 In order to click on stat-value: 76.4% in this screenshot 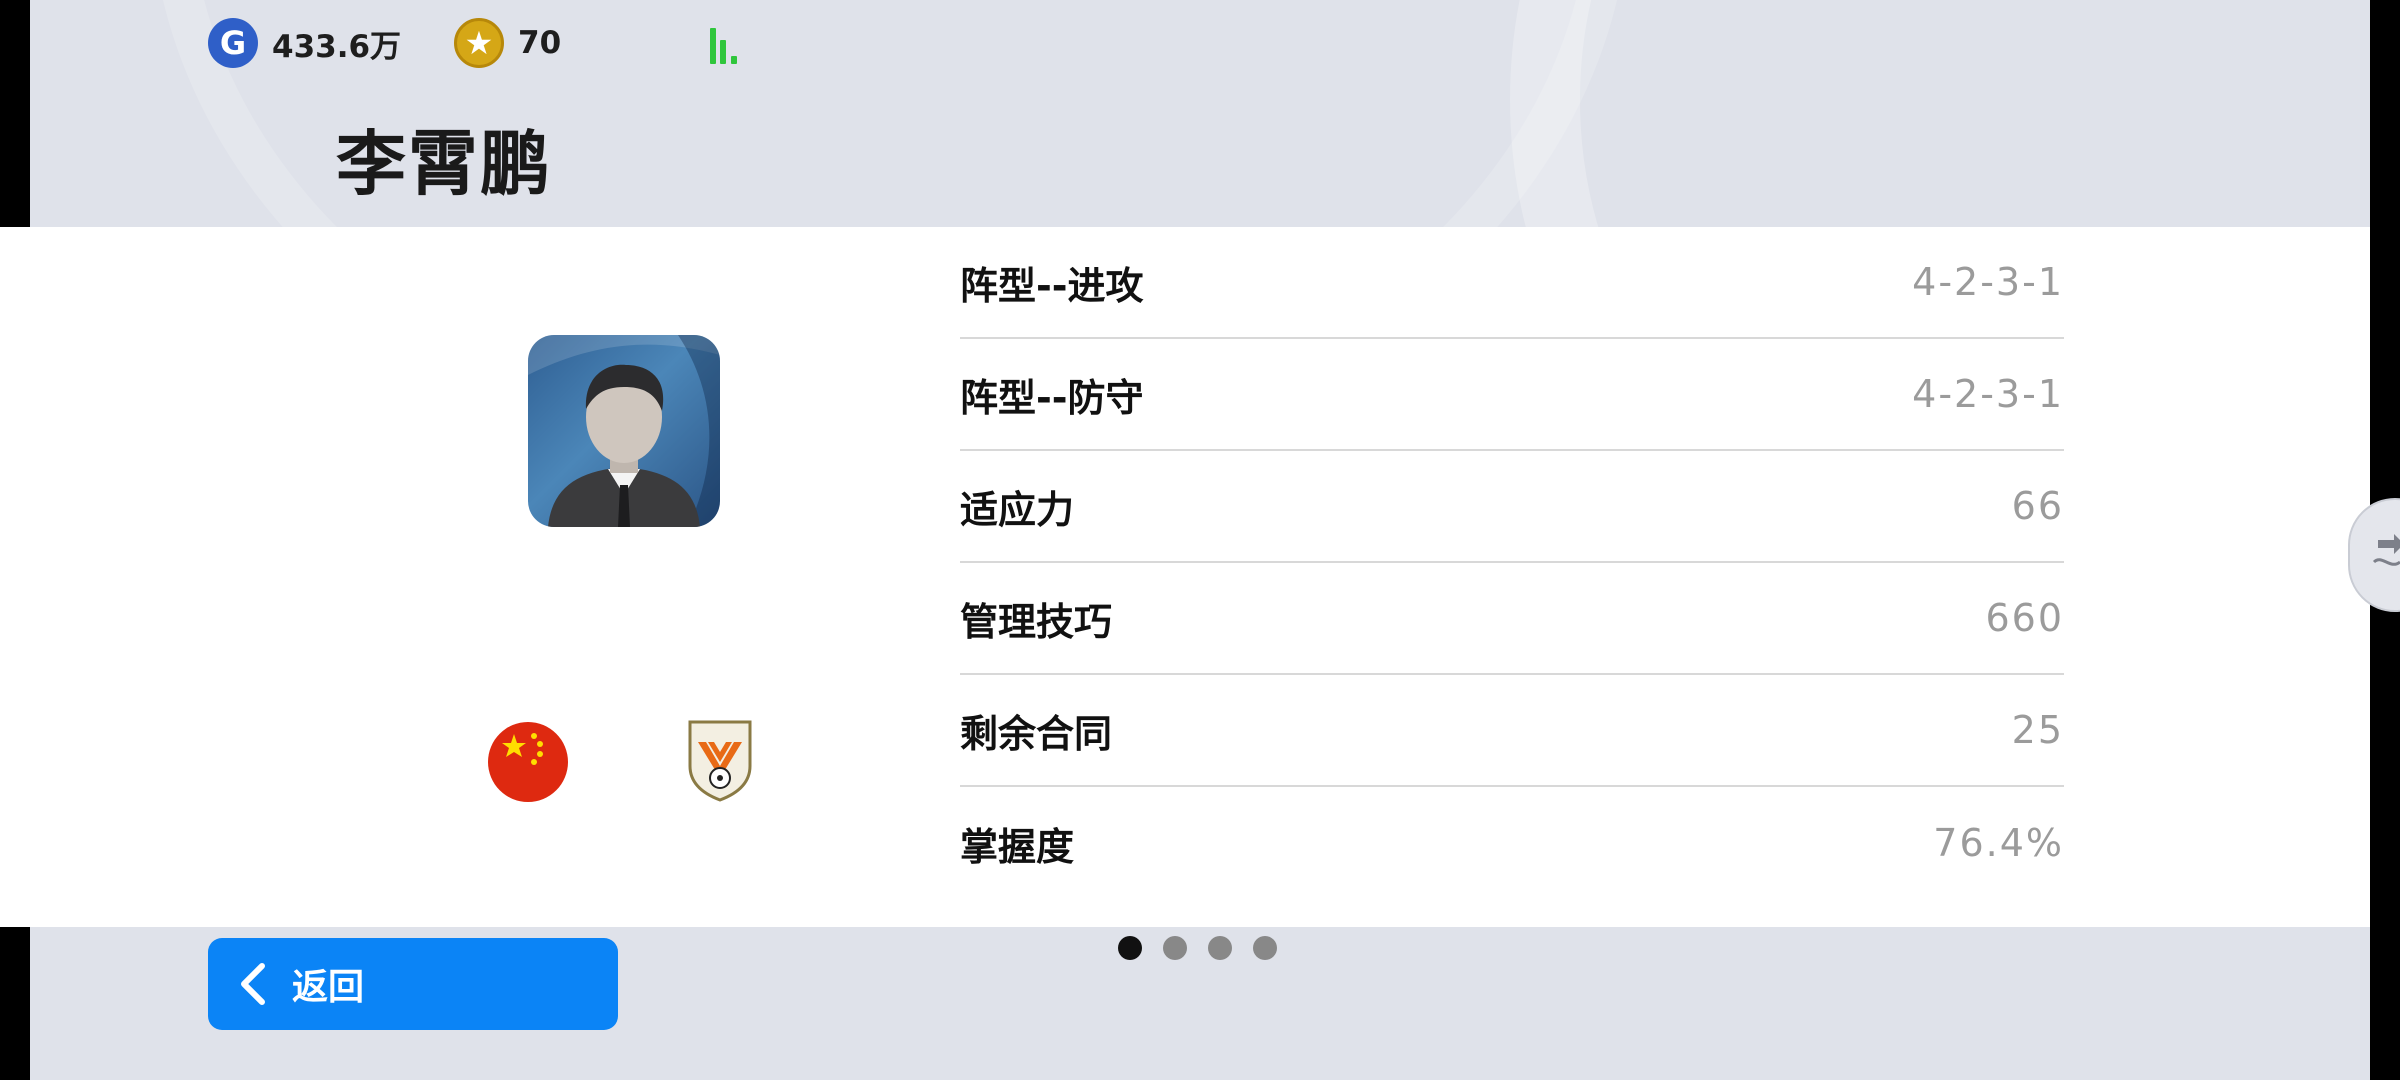, I will do `click(1998, 843)`.